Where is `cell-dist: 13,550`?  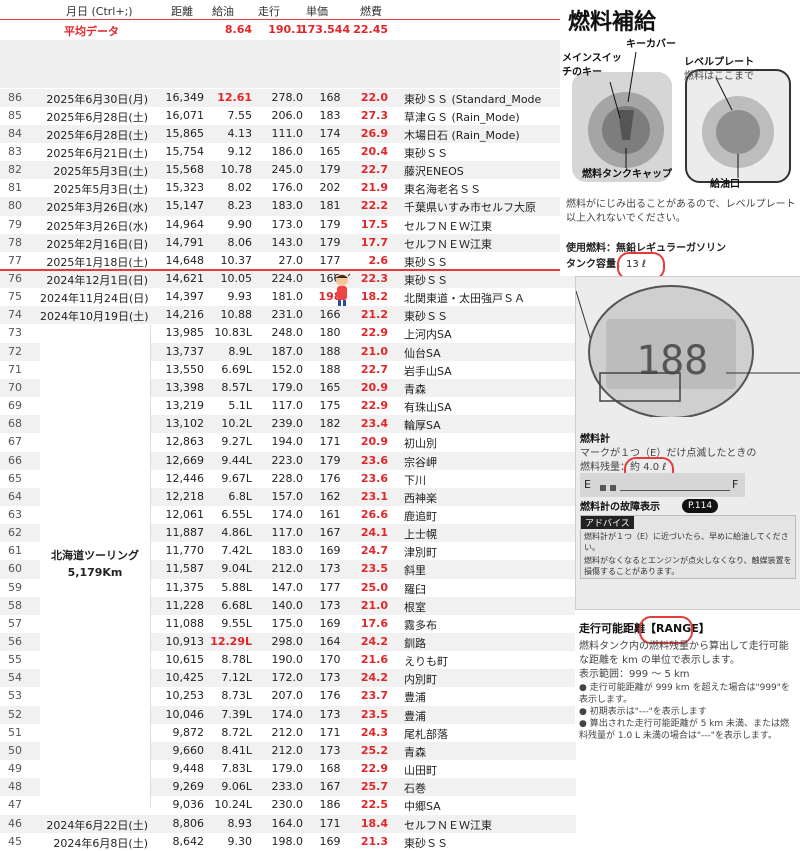
cell-dist: 13,550 is located at coordinates (185, 369).